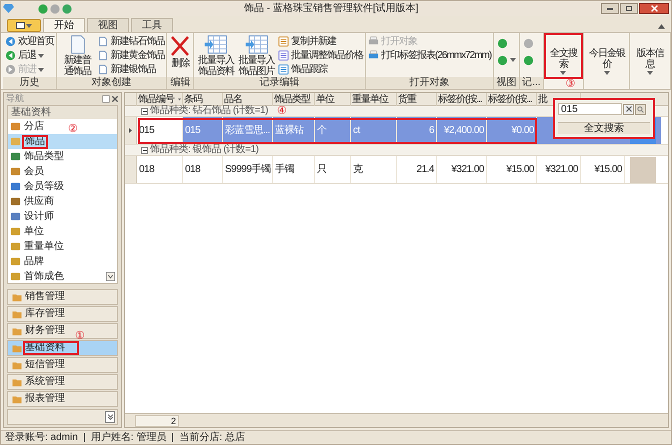 Image resolution: width=672 pixels, height=445 pixels. I want to click on app-menu-button, so click(24, 25).